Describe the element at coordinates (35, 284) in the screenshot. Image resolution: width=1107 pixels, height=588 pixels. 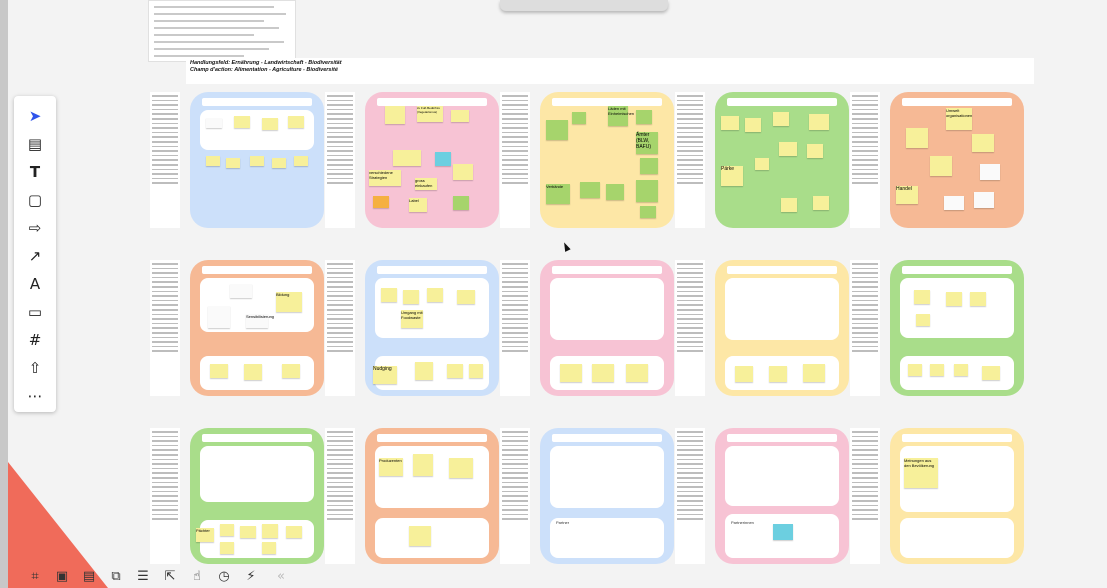
I see `pen-icon: A` at that location.